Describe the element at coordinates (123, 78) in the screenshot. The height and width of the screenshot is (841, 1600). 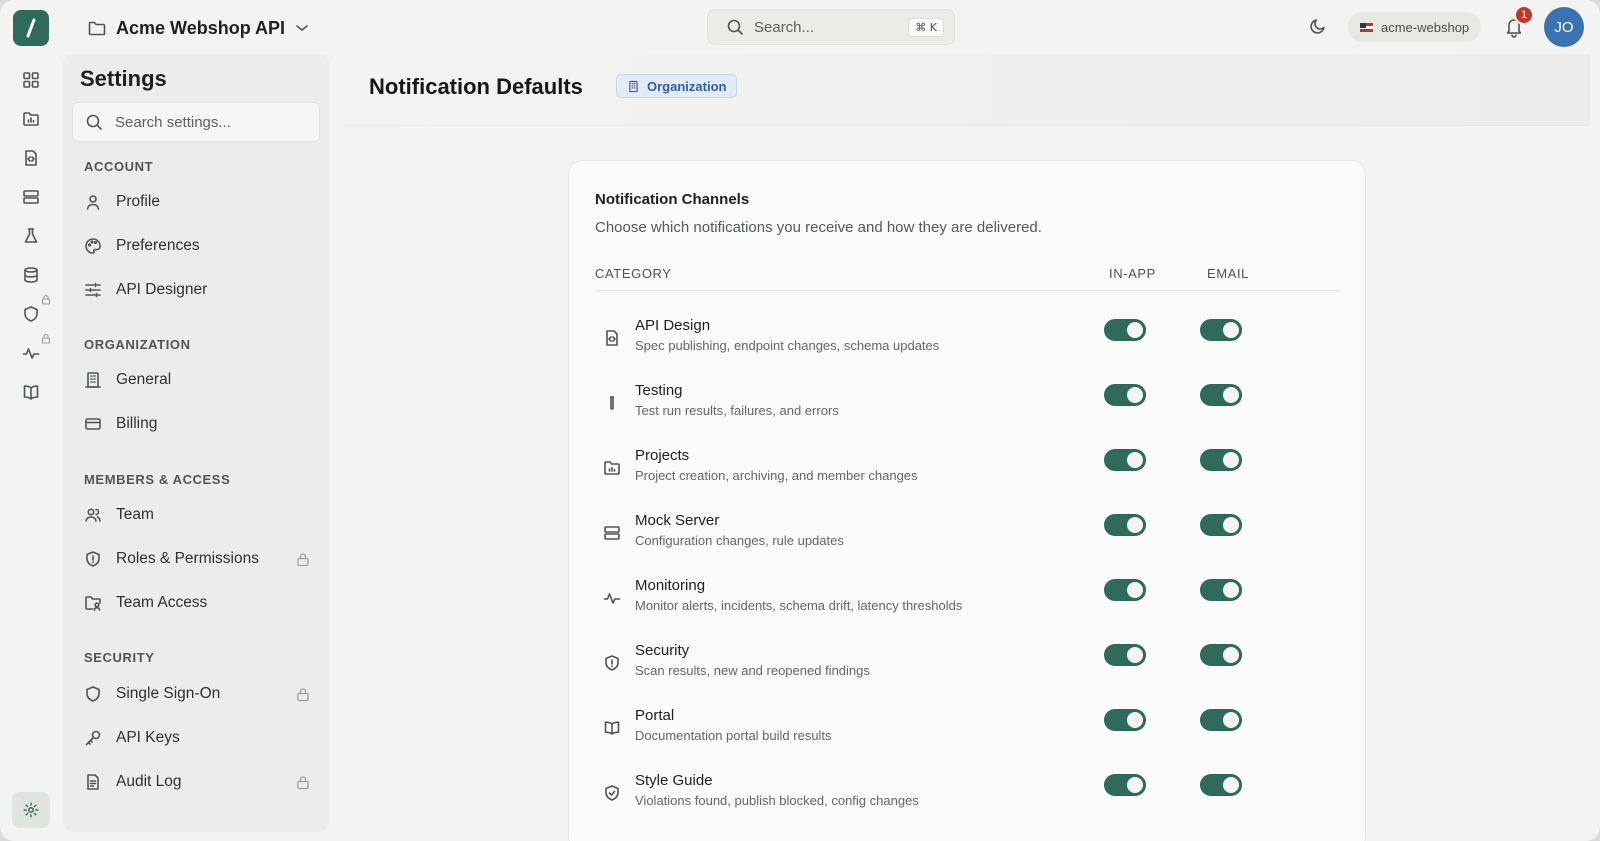
I see `settings-title: Settings` at that location.